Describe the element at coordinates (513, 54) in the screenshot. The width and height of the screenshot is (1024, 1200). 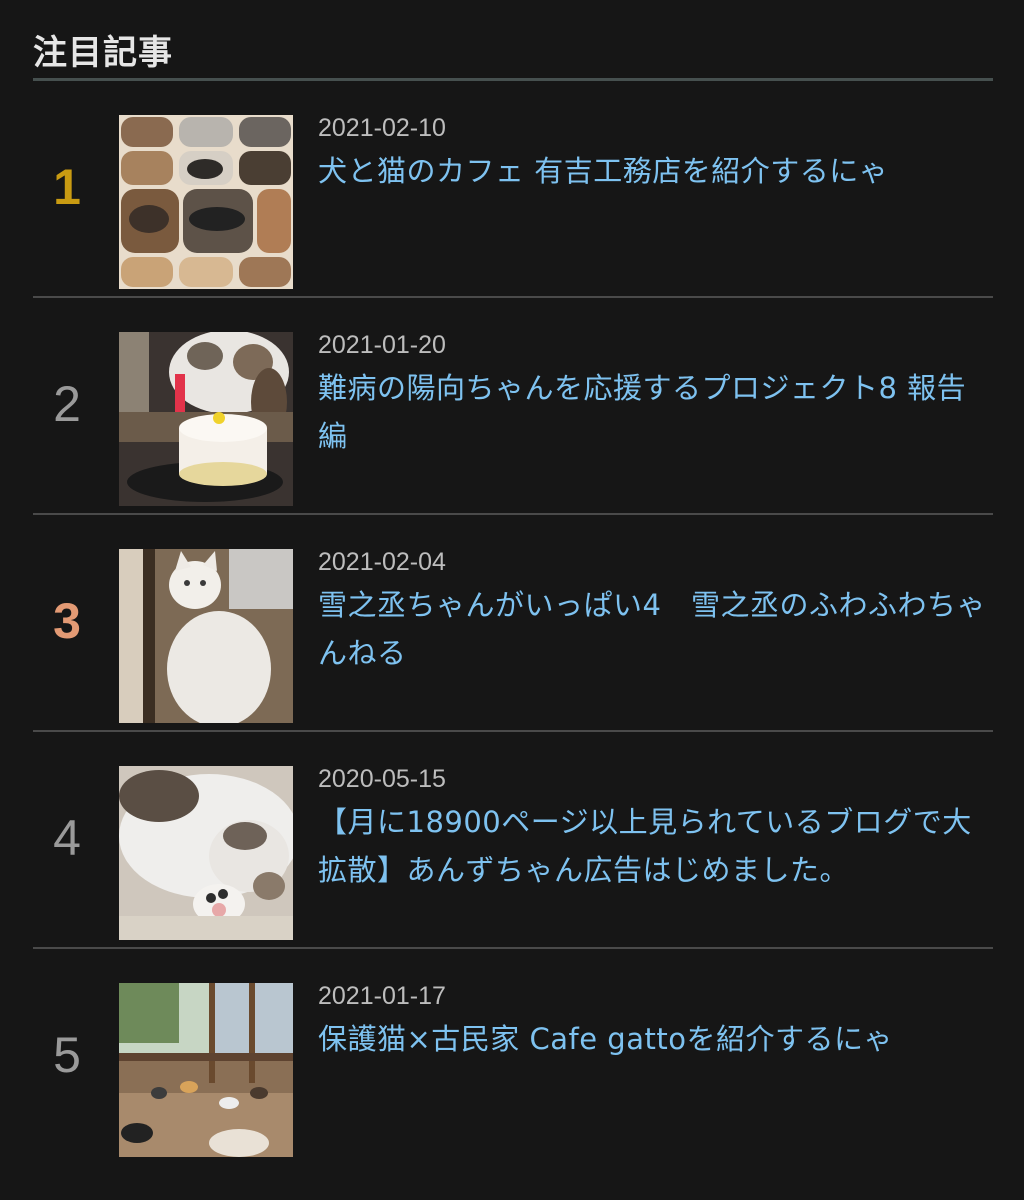
I see `widget-heading: 注目記事` at that location.